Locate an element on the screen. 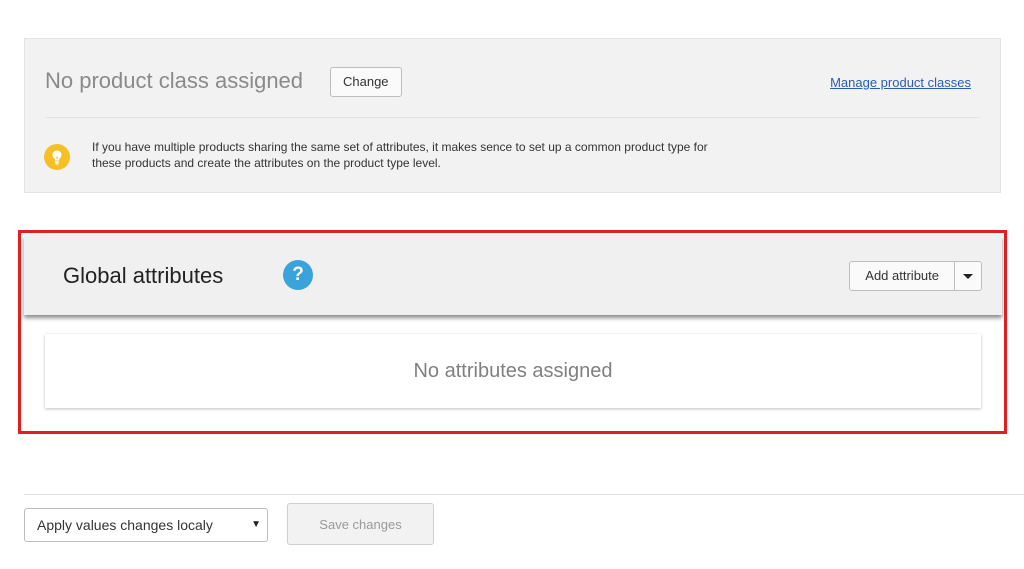  apply-changes-select: Apply values changes localy ▼ is located at coordinates (146, 525).